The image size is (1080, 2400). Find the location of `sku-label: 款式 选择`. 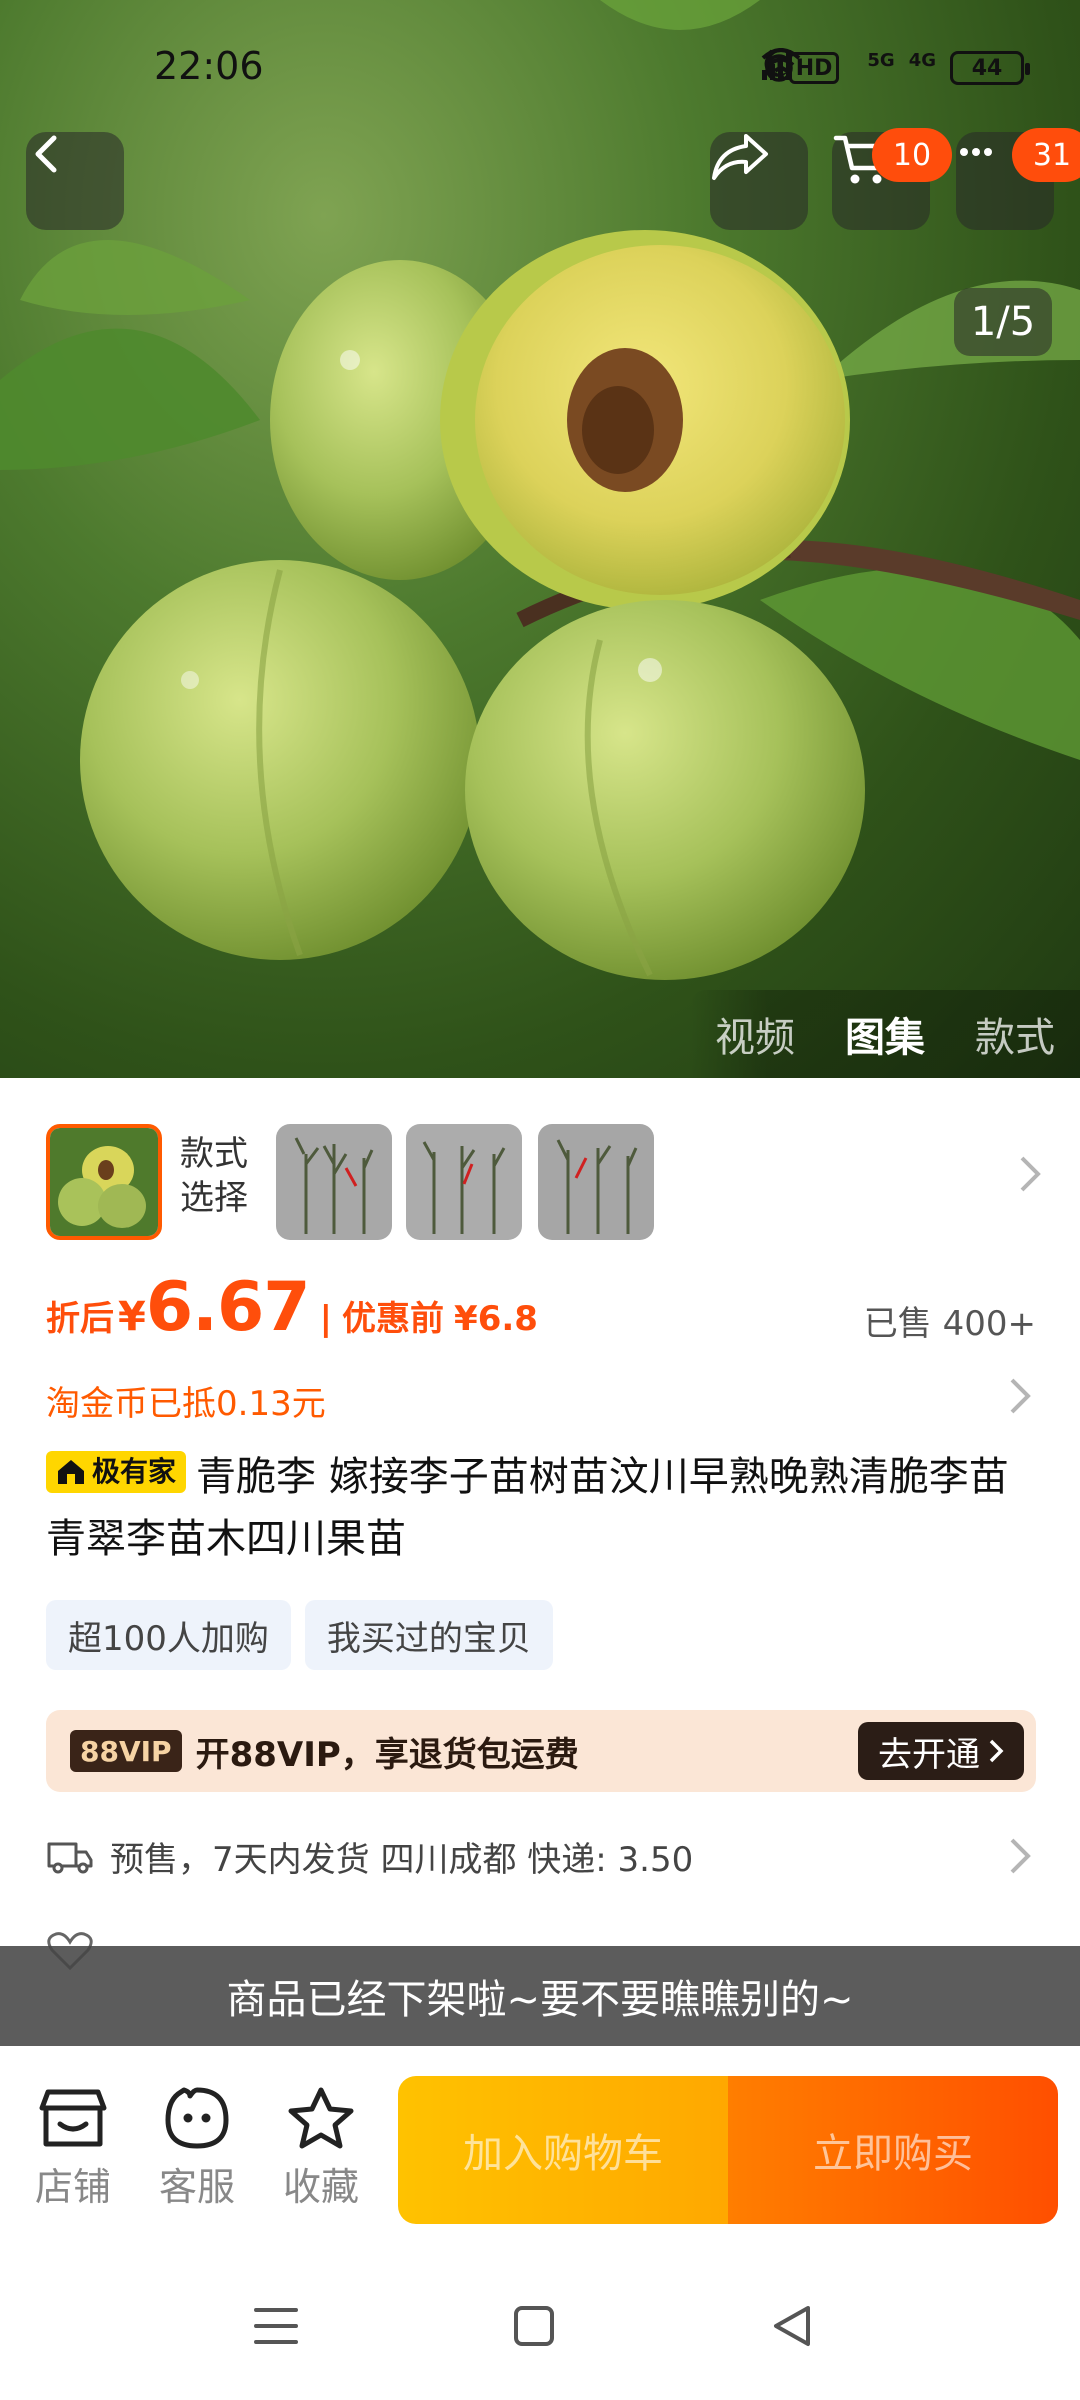

sku-label: 款式 选择 is located at coordinates (214, 1176).